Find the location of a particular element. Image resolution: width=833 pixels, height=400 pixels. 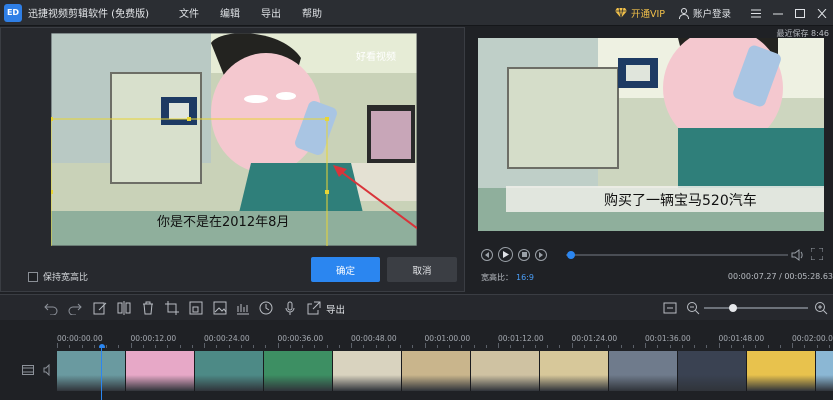

maximize-icon is located at coordinates (800, 13).